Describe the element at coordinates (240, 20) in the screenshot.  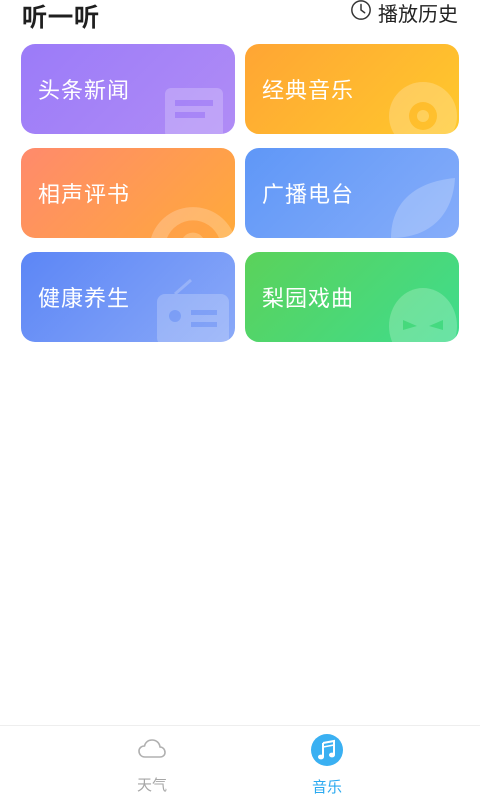
I see `header: 听一听 播放历史` at that location.